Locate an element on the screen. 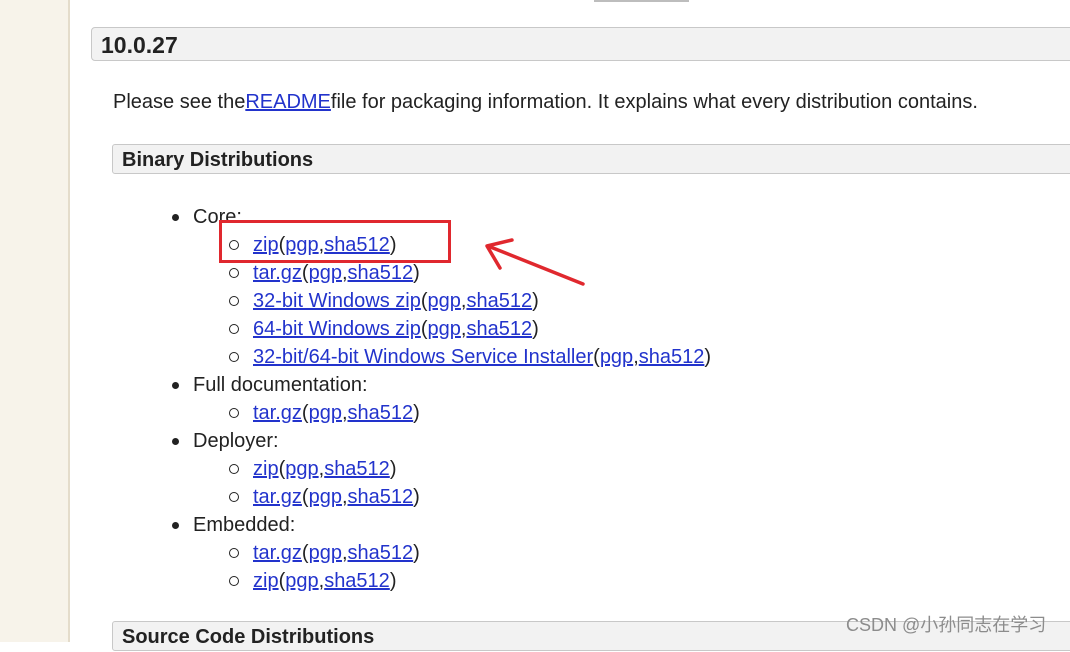  dist-group-label: Embedded: is located at coordinates (244, 525).